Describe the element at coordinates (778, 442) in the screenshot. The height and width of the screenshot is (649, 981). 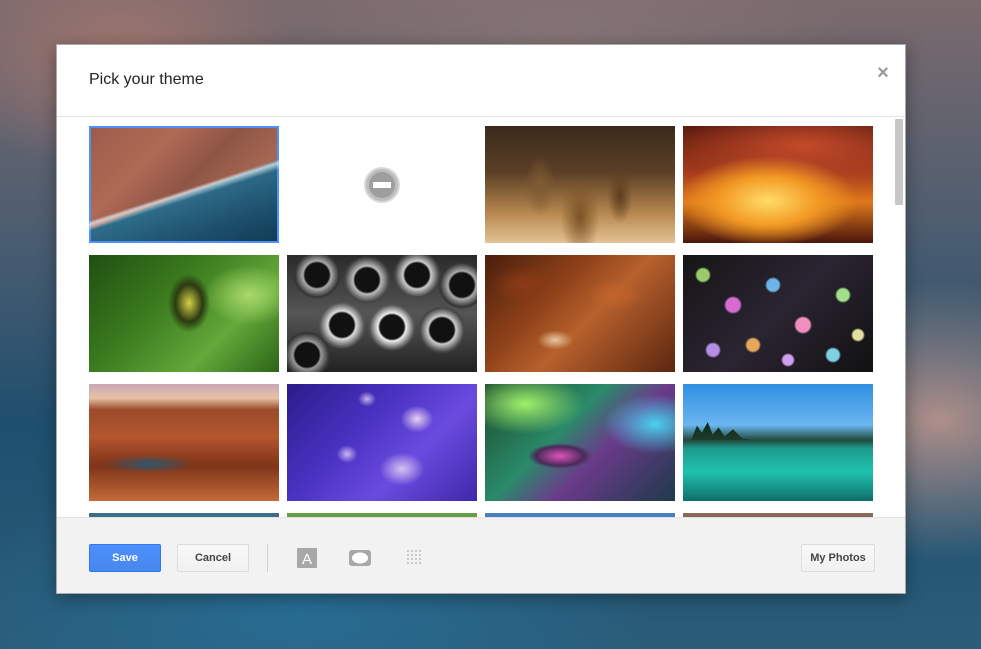
I see `theme-tile-lake` at that location.